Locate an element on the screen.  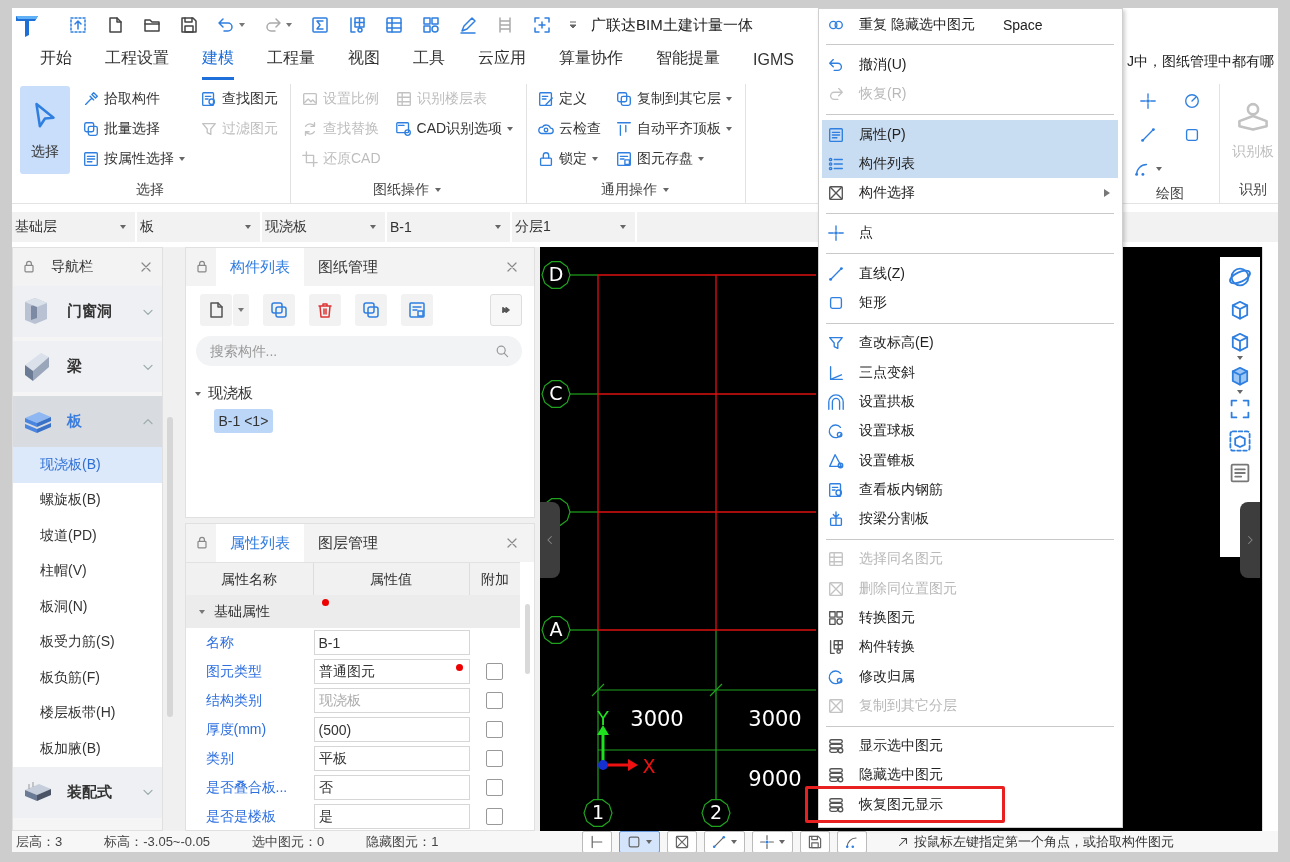
dropdown: 基础层 is located at coordinates (74, 227).